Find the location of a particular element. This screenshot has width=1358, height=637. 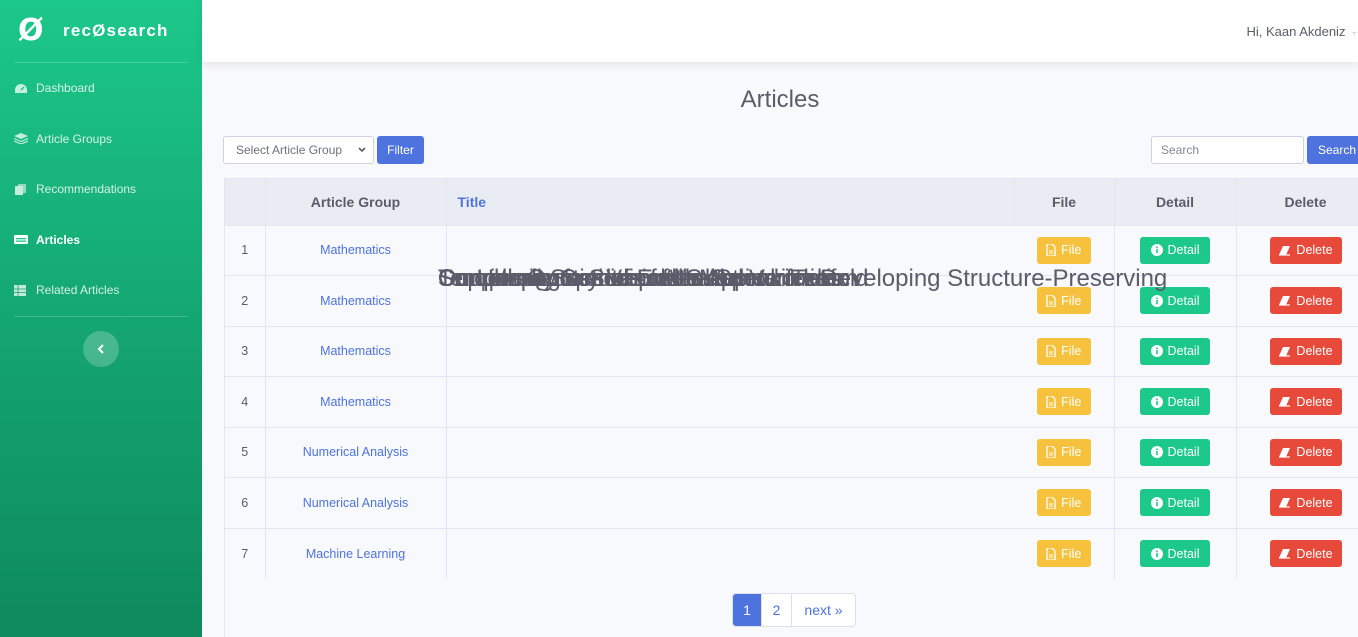

sidebar-toggle-button is located at coordinates (101, 349).